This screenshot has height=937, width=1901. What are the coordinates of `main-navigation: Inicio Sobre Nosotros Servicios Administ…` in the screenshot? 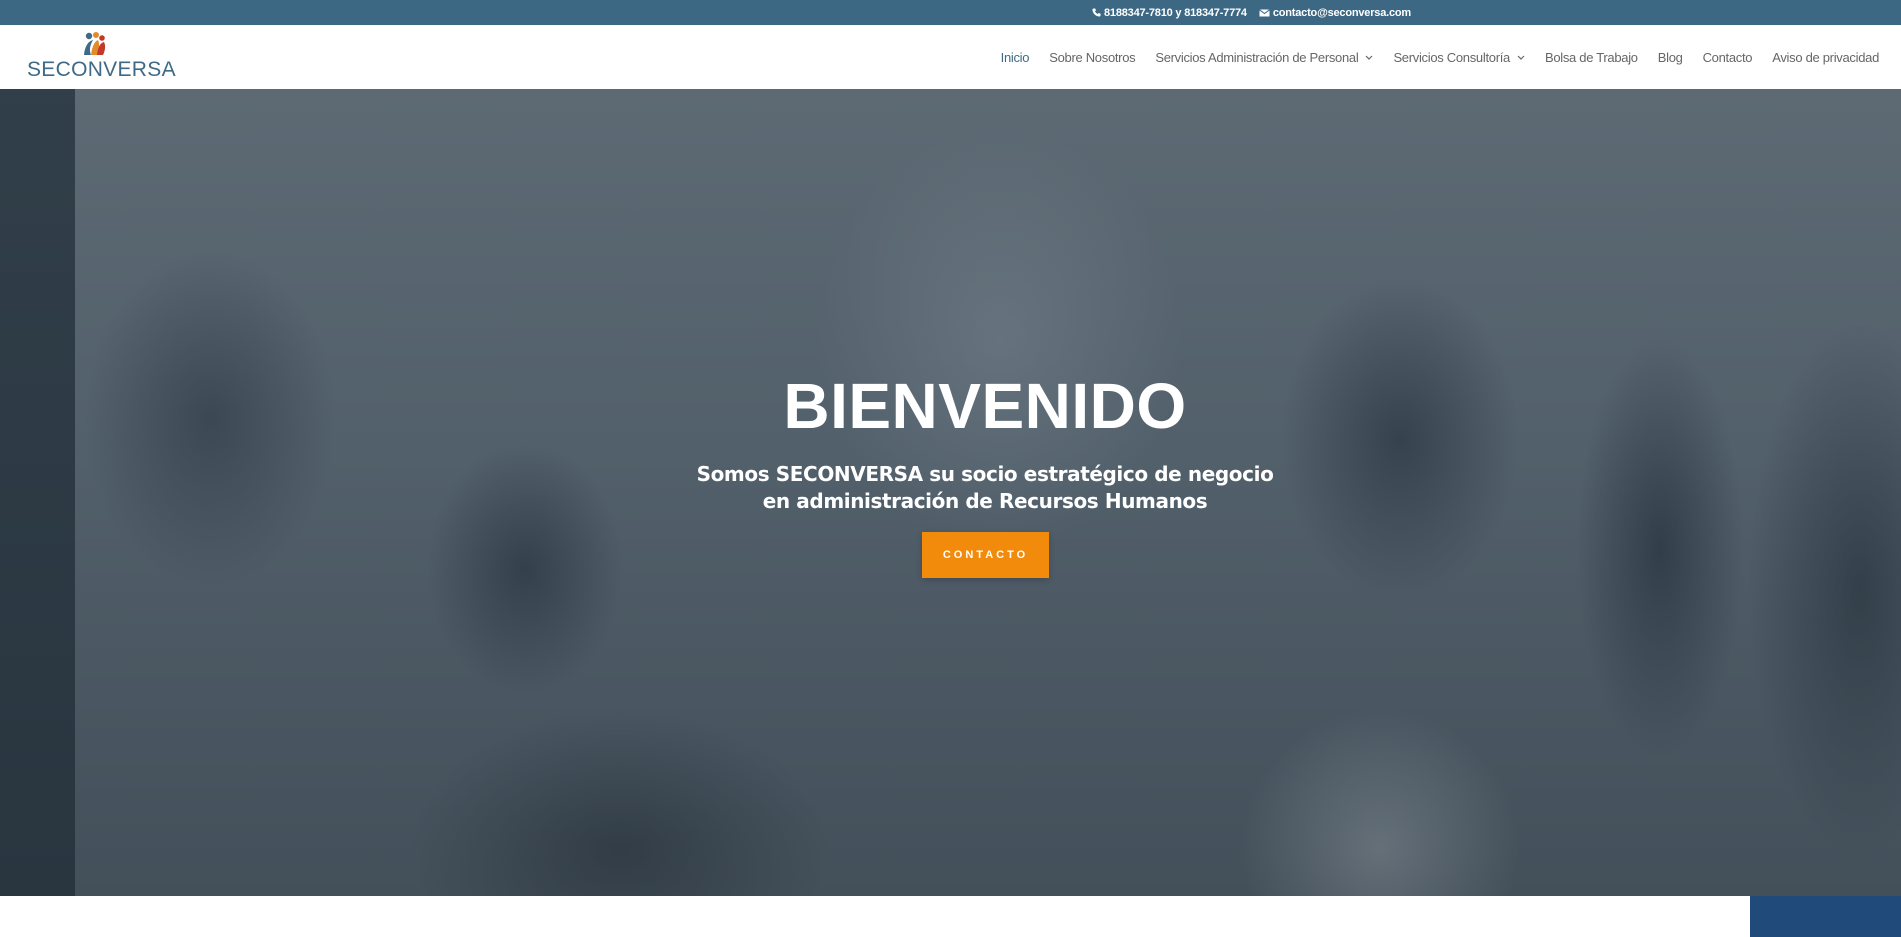 It's located at (1440, 57).